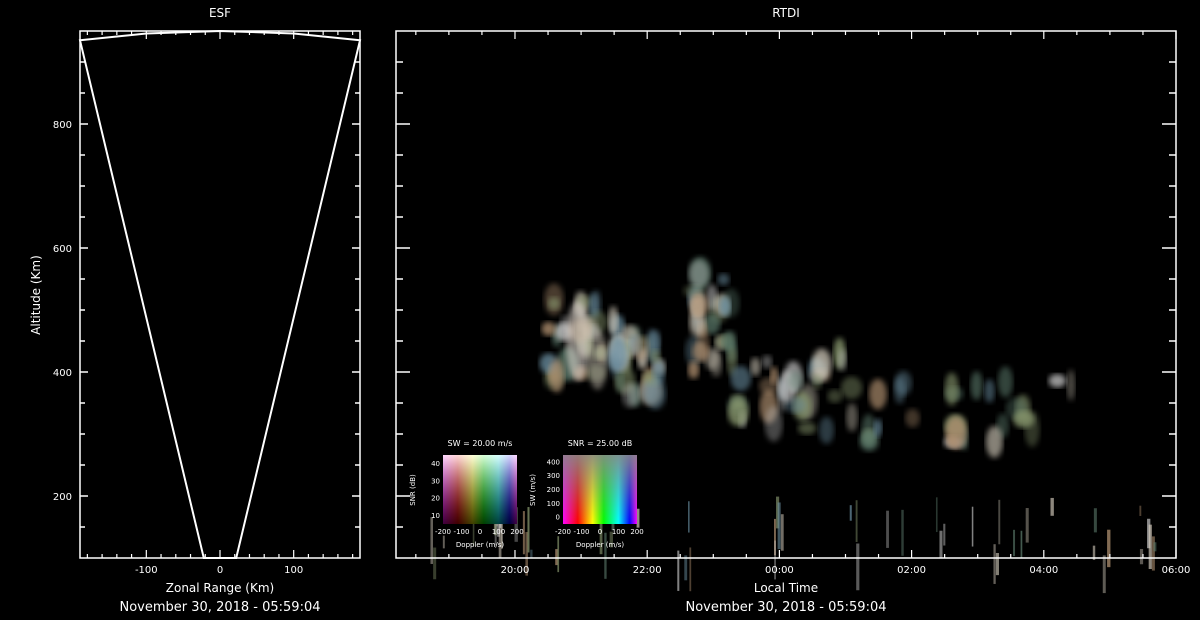 The image size is (1200, 620). What do you see at coordinates (480, 545) in the screenshot?
I see `legend-sw-xlabel: Doppler (m/s)` at bounding box center [480, 545].